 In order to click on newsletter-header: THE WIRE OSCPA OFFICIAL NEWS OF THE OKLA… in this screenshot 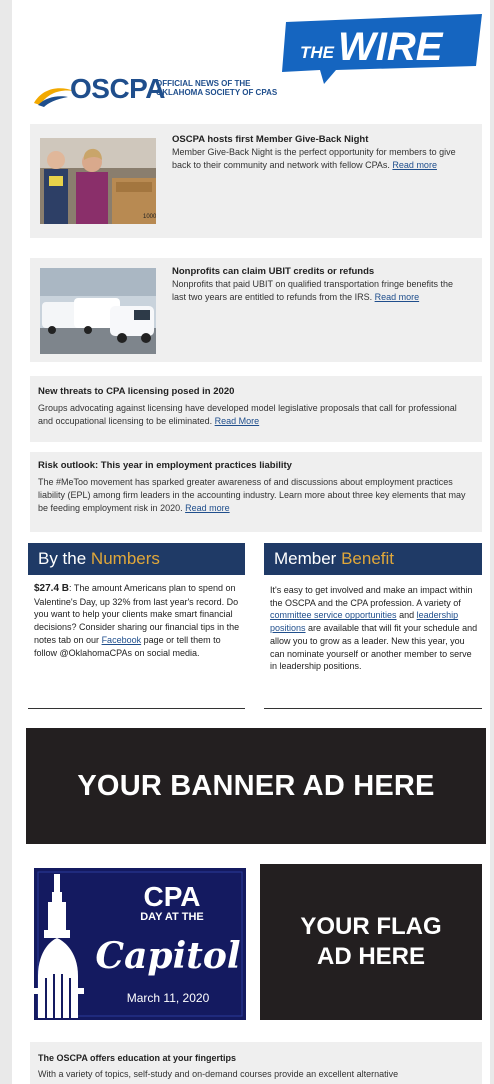, I will do `click(251, 59)`.